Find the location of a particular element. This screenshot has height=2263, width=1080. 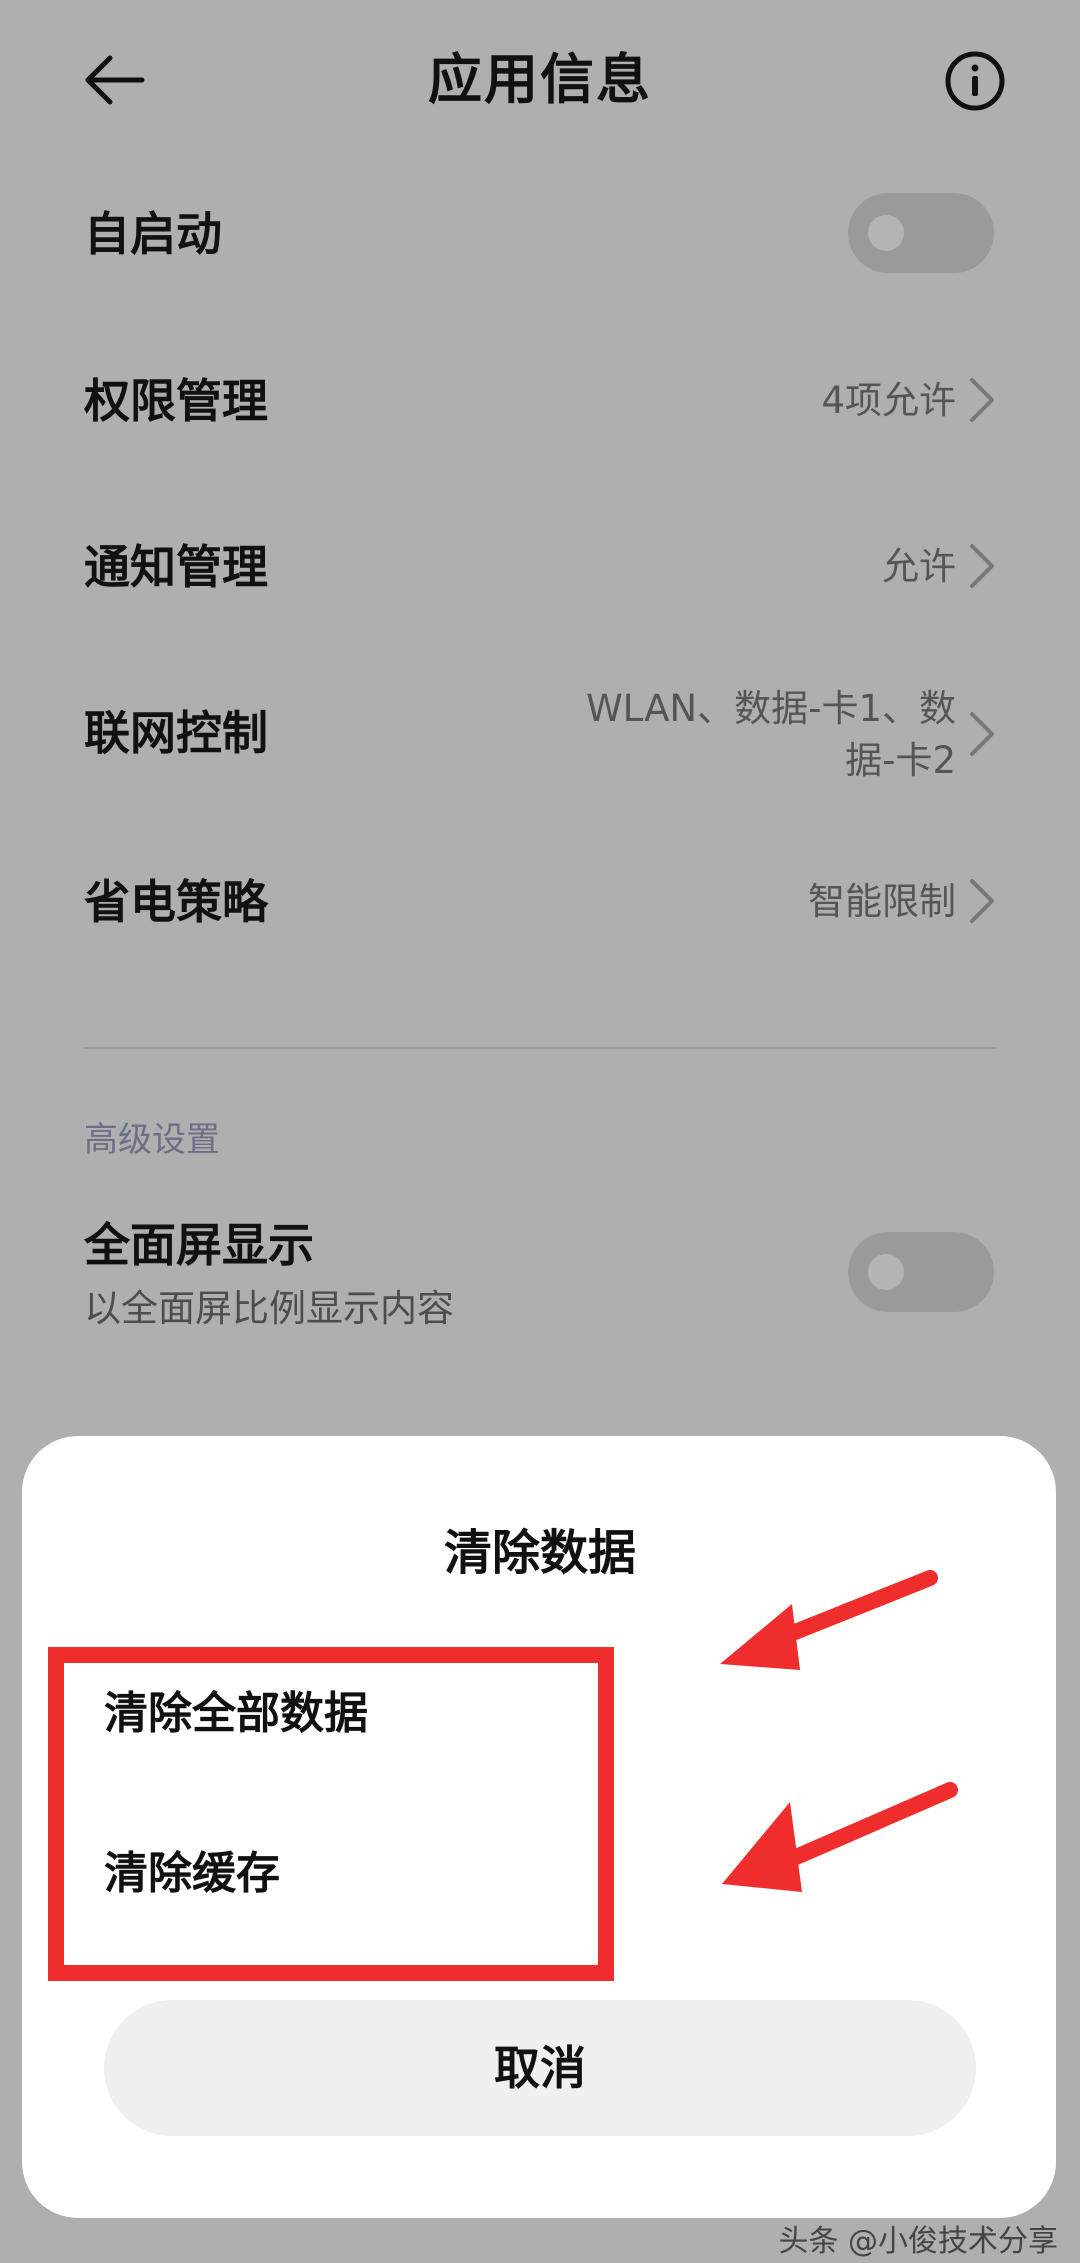

info-icon is located at coordinates (975, 81).